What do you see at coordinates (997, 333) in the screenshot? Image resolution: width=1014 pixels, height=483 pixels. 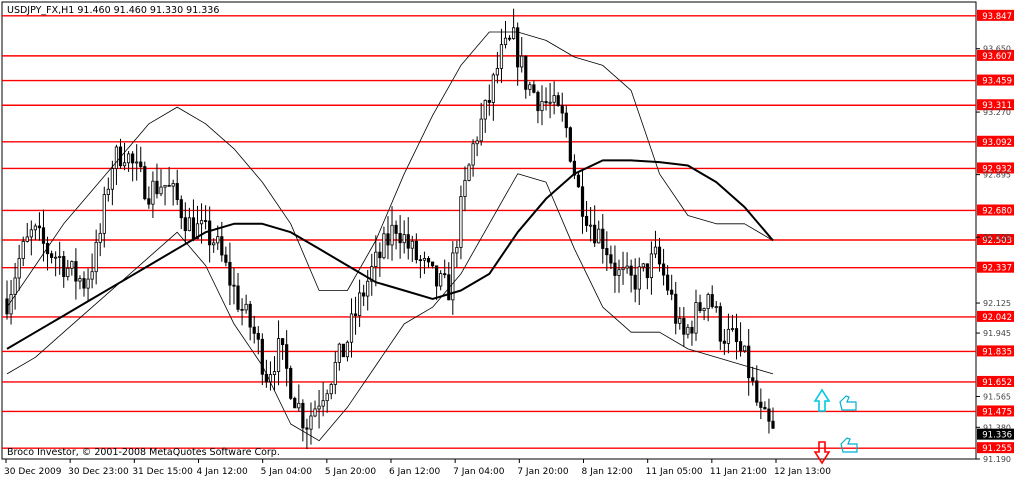 I see `y-tick-label-5: 91.945` at bounding box center [997, 333].